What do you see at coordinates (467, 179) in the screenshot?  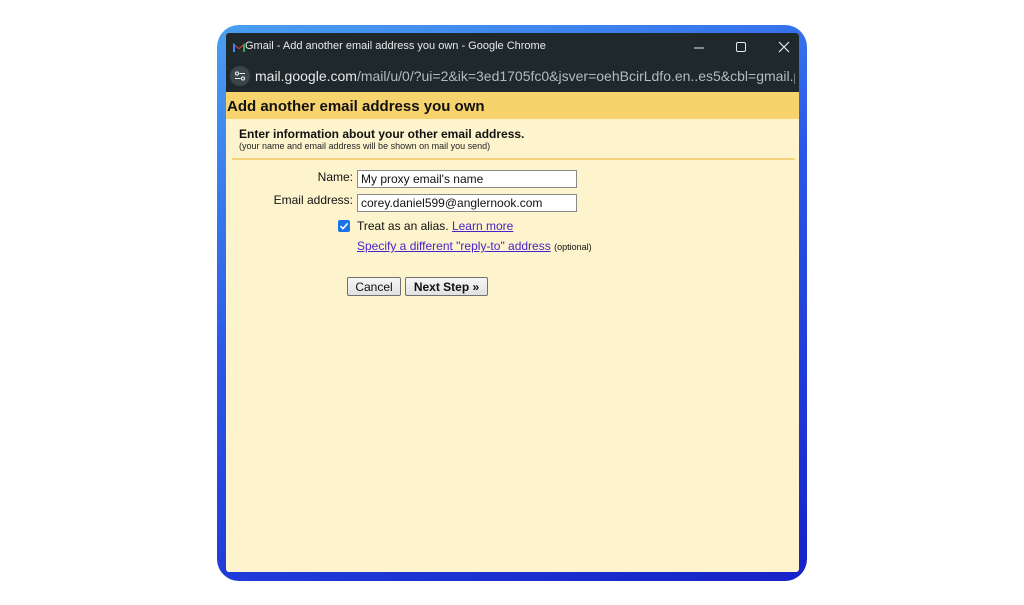 I see `name-field` at bounding box center [467, 179].